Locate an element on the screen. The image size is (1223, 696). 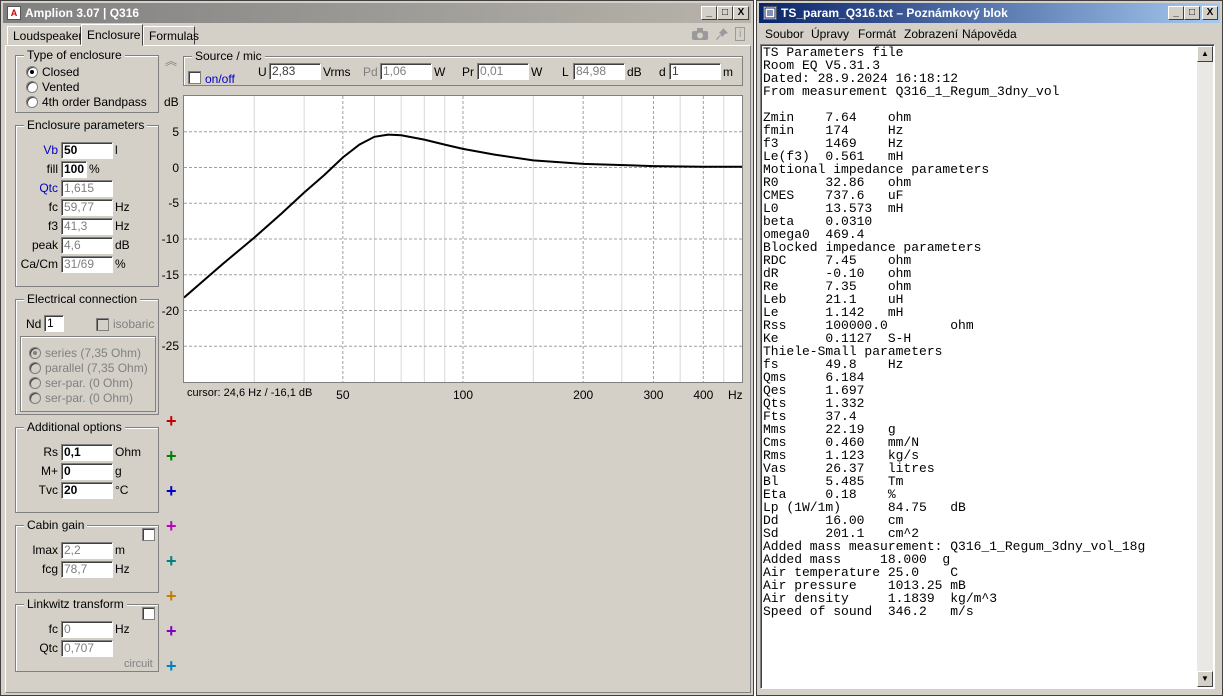
y-tick-label: -20 is located at coordinates (170, 310).